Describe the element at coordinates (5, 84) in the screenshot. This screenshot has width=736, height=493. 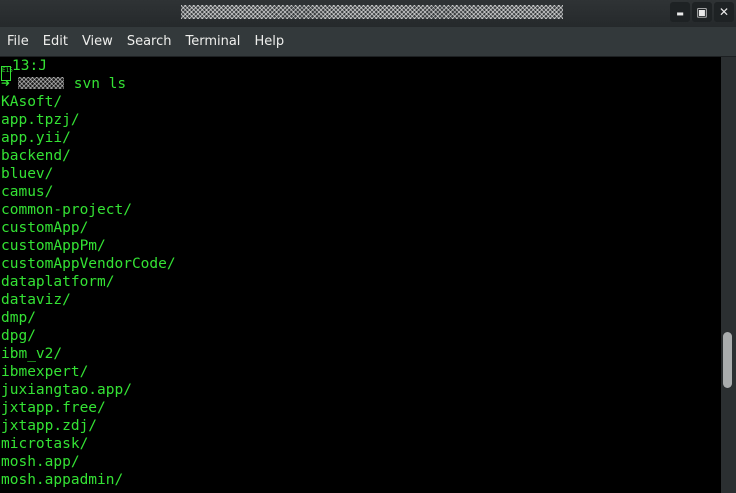
I see `prompt-arrow-icon: ➜` at that location.